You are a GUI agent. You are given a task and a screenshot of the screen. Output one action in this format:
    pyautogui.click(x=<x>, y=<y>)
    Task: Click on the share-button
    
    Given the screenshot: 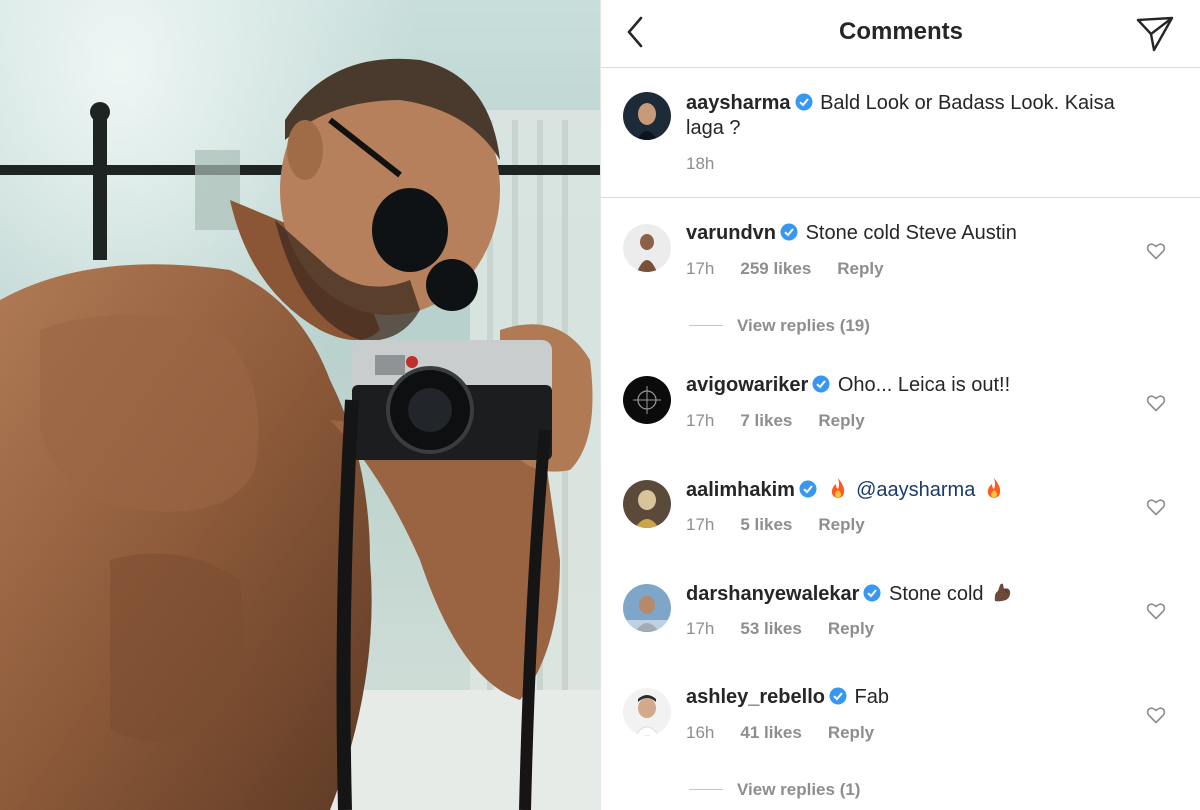 What is the action you would take?
    pyautogui.click(x=1155, y=33)
    